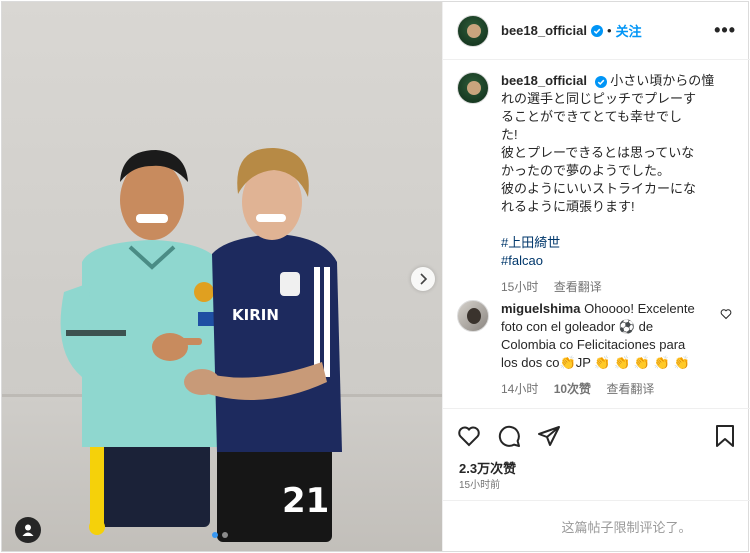 The image size is (750, 553). I want to click on caption-line: た!, so click(509, 134).